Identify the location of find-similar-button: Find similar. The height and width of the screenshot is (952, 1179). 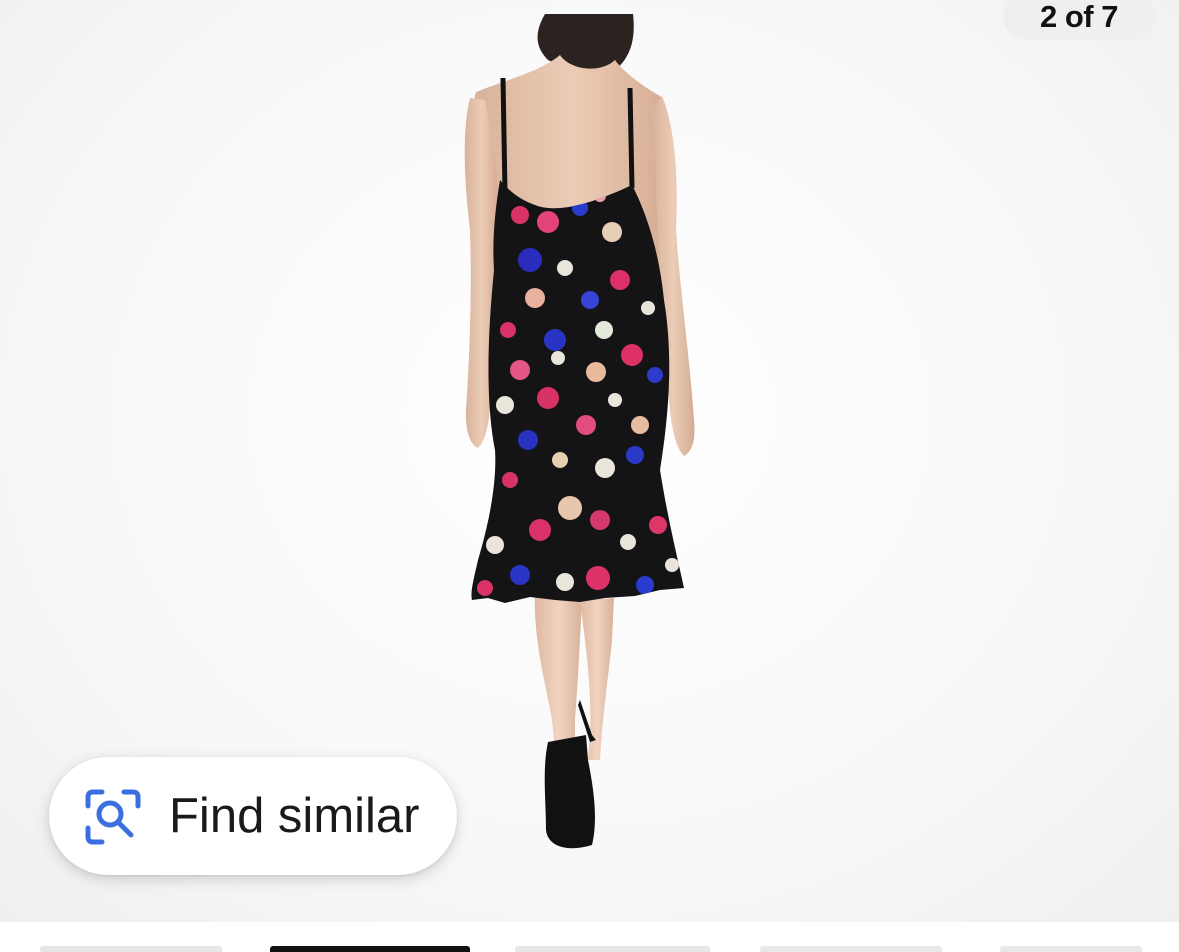
(253, 816).